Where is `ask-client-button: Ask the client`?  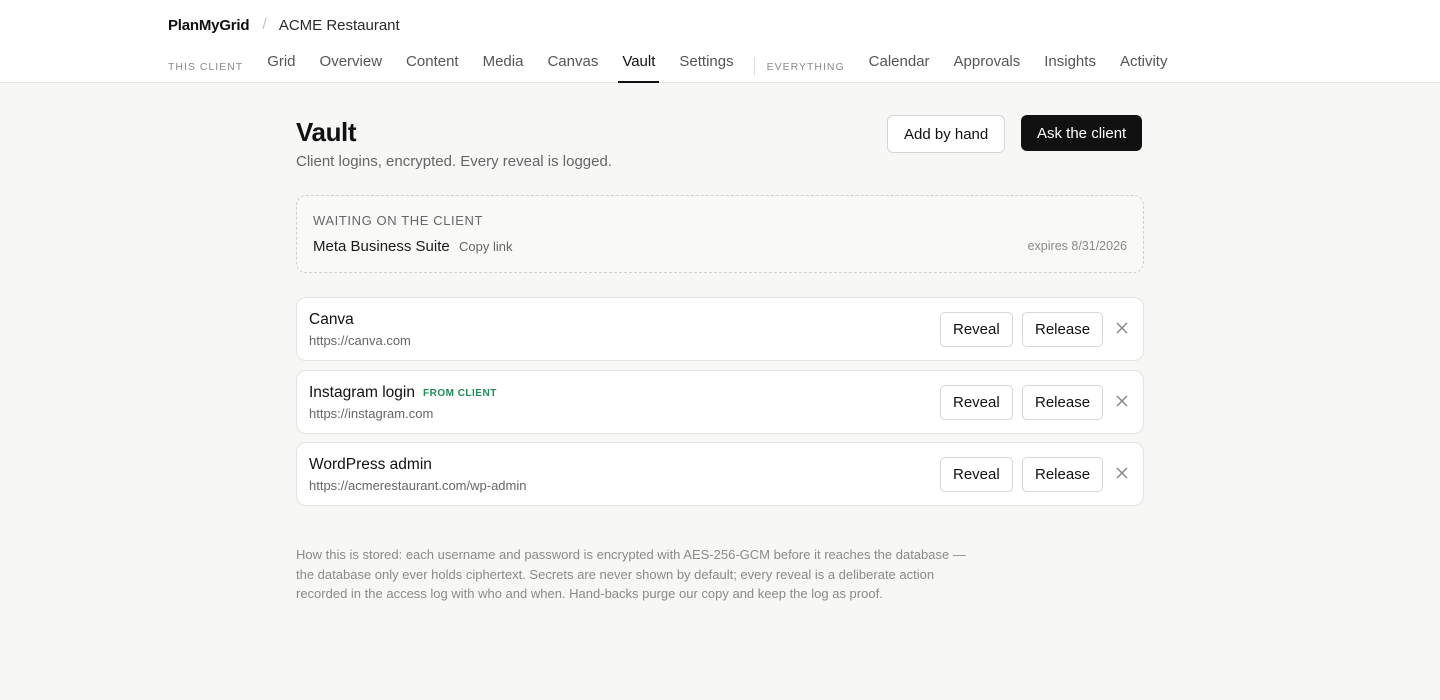 ask-client-button: Ask the client is located at coordinates (1082, 133).